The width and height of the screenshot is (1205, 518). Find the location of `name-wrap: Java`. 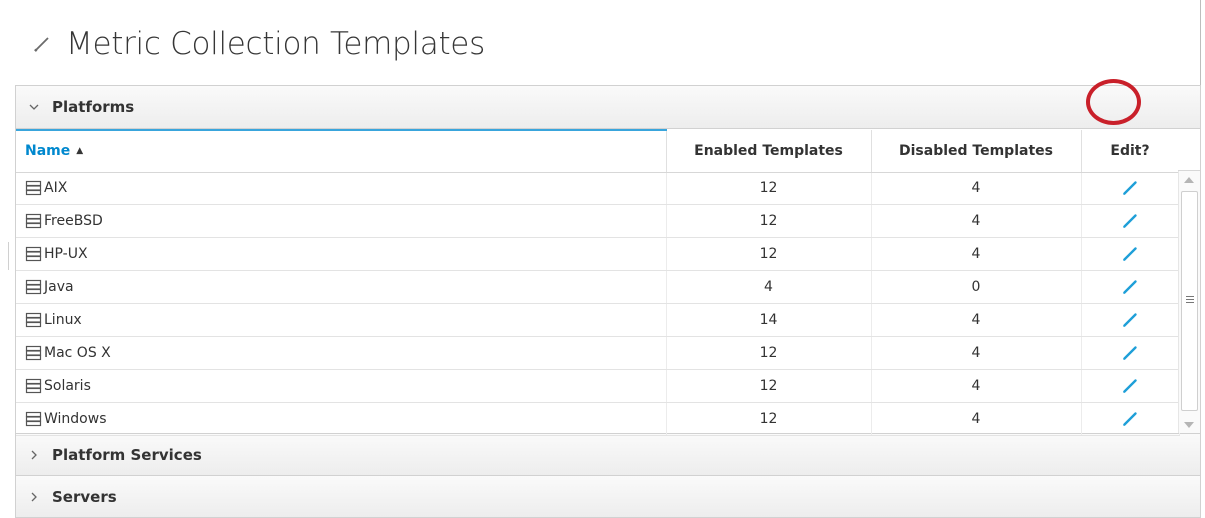

name-wrap: Java is located at coordinates (345, 287).